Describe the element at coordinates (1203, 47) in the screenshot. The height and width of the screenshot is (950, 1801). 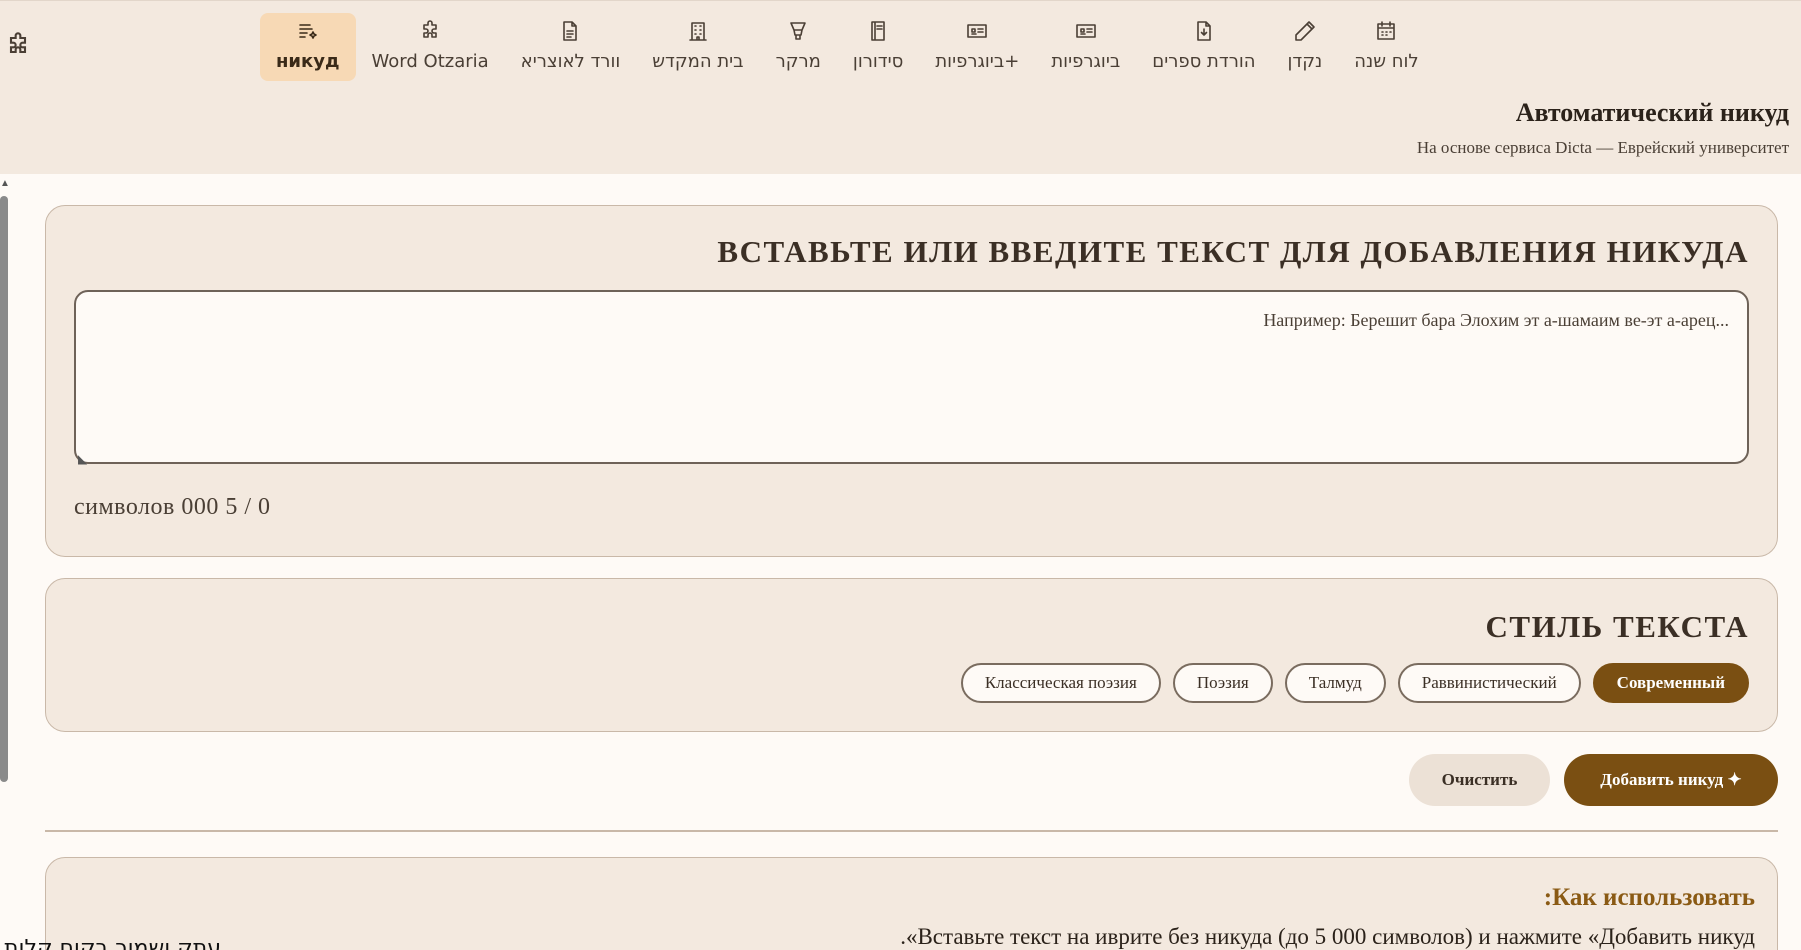
I see `nav-item-book-download: הורדת ספרים` at that location.